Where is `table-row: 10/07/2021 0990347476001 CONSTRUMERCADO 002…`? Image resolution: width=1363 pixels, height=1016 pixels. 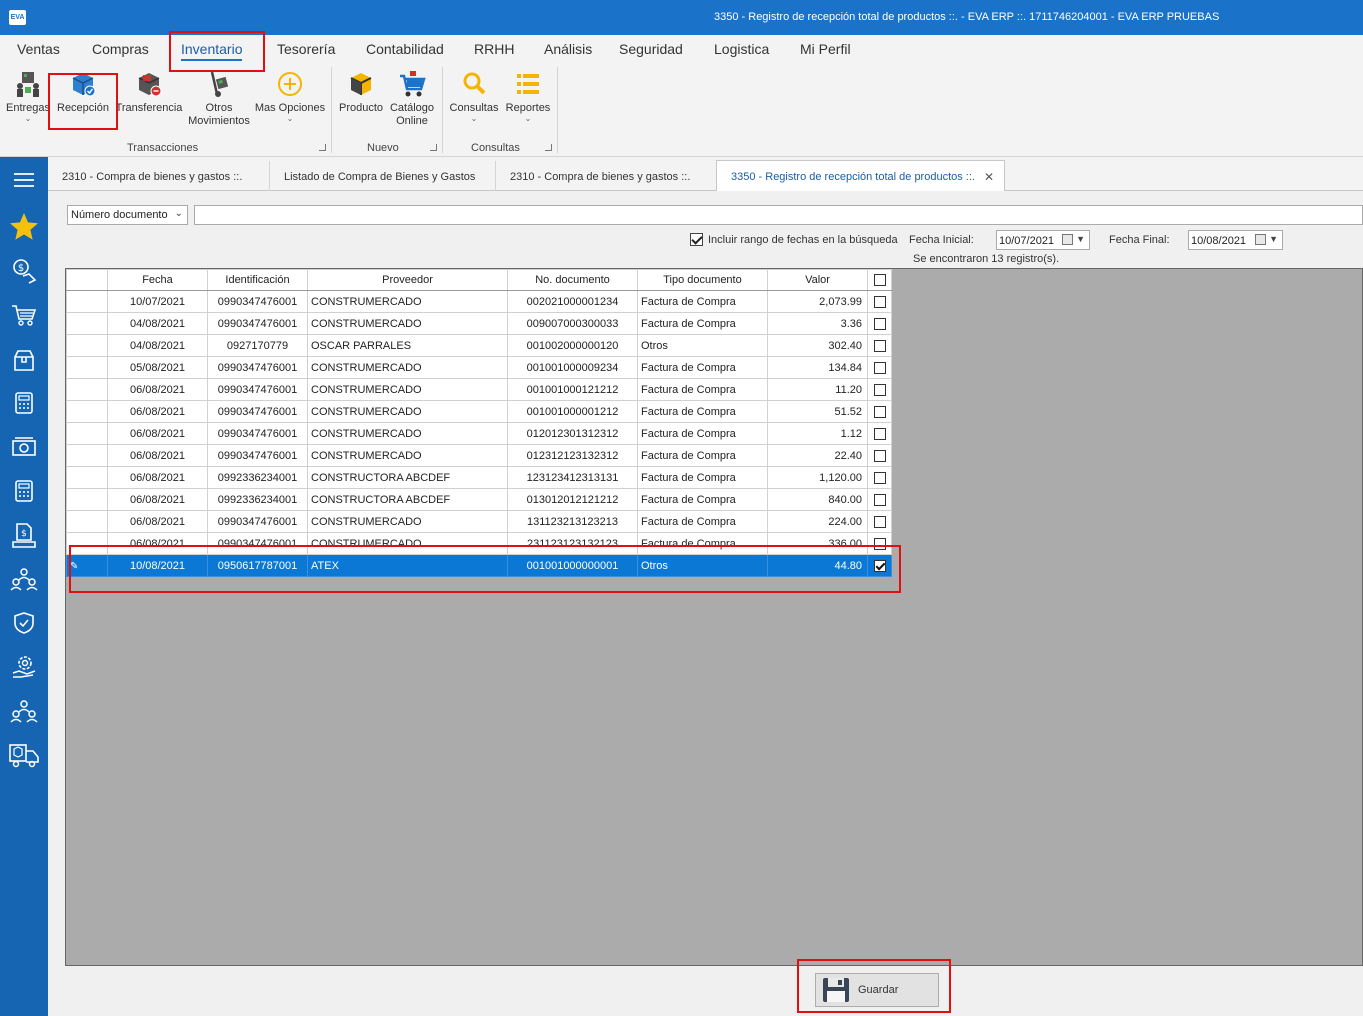
table-row: 10/07/2021 0990347476001 CONSTRUMERCADO 002… is located at coordinates (479, 301).